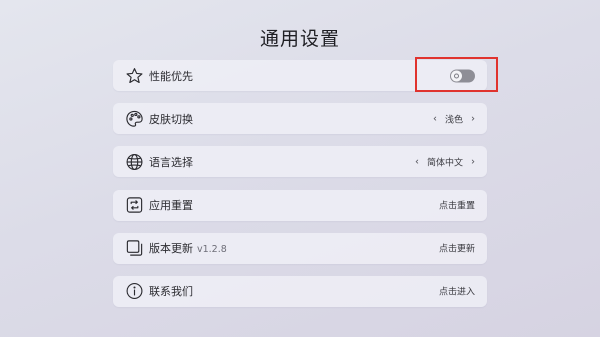  I want to click on skin-prev-button: ‹, so click(435, 118).